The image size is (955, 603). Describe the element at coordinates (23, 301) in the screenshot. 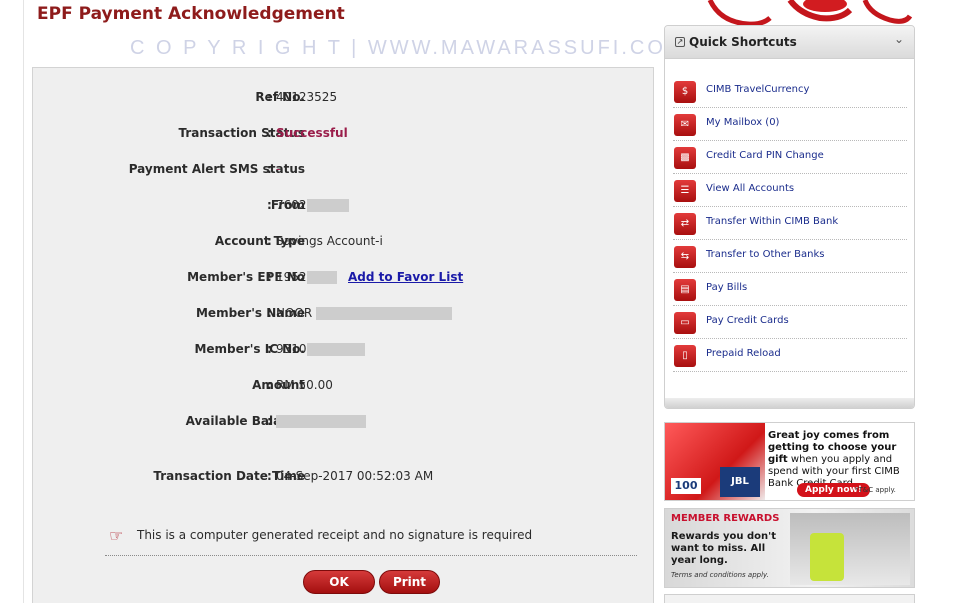

I see `left-border` at that location.